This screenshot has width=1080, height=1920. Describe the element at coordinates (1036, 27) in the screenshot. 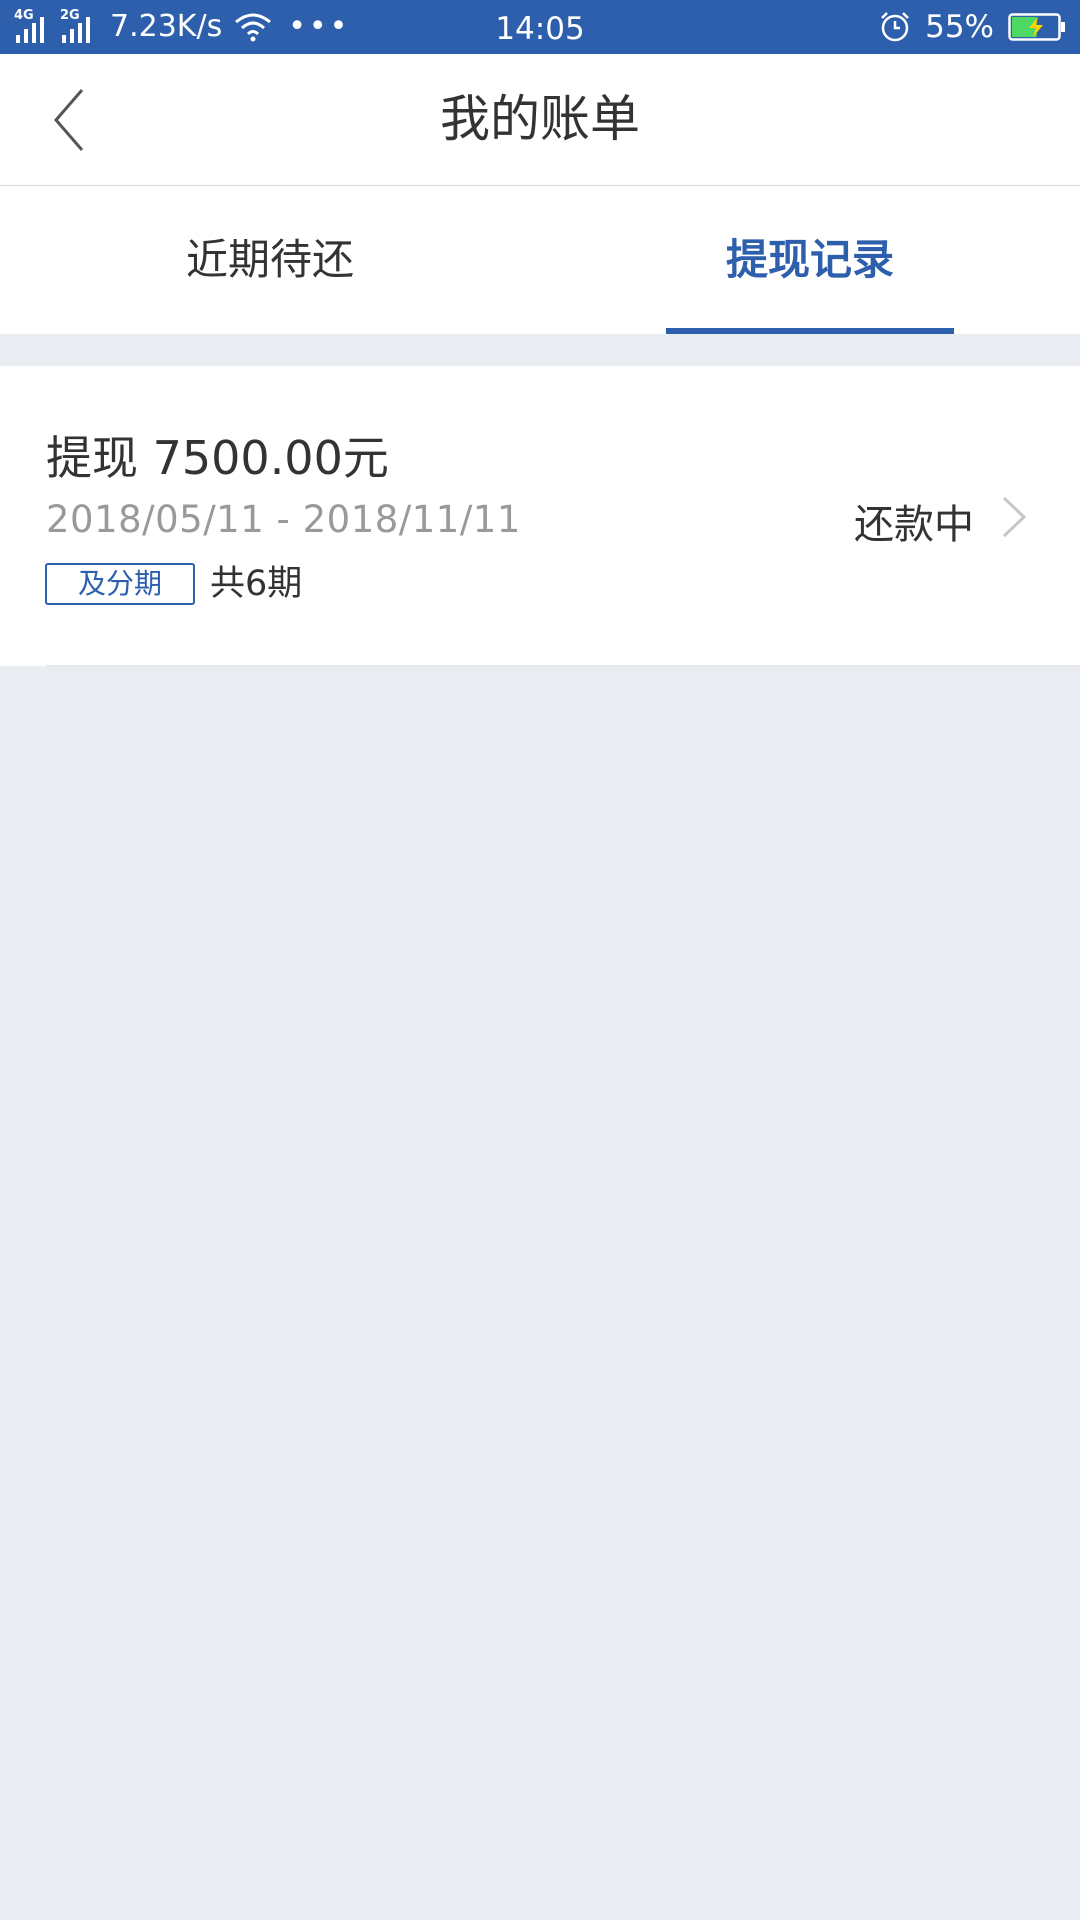

I see `battery-charging-icon` at that location.